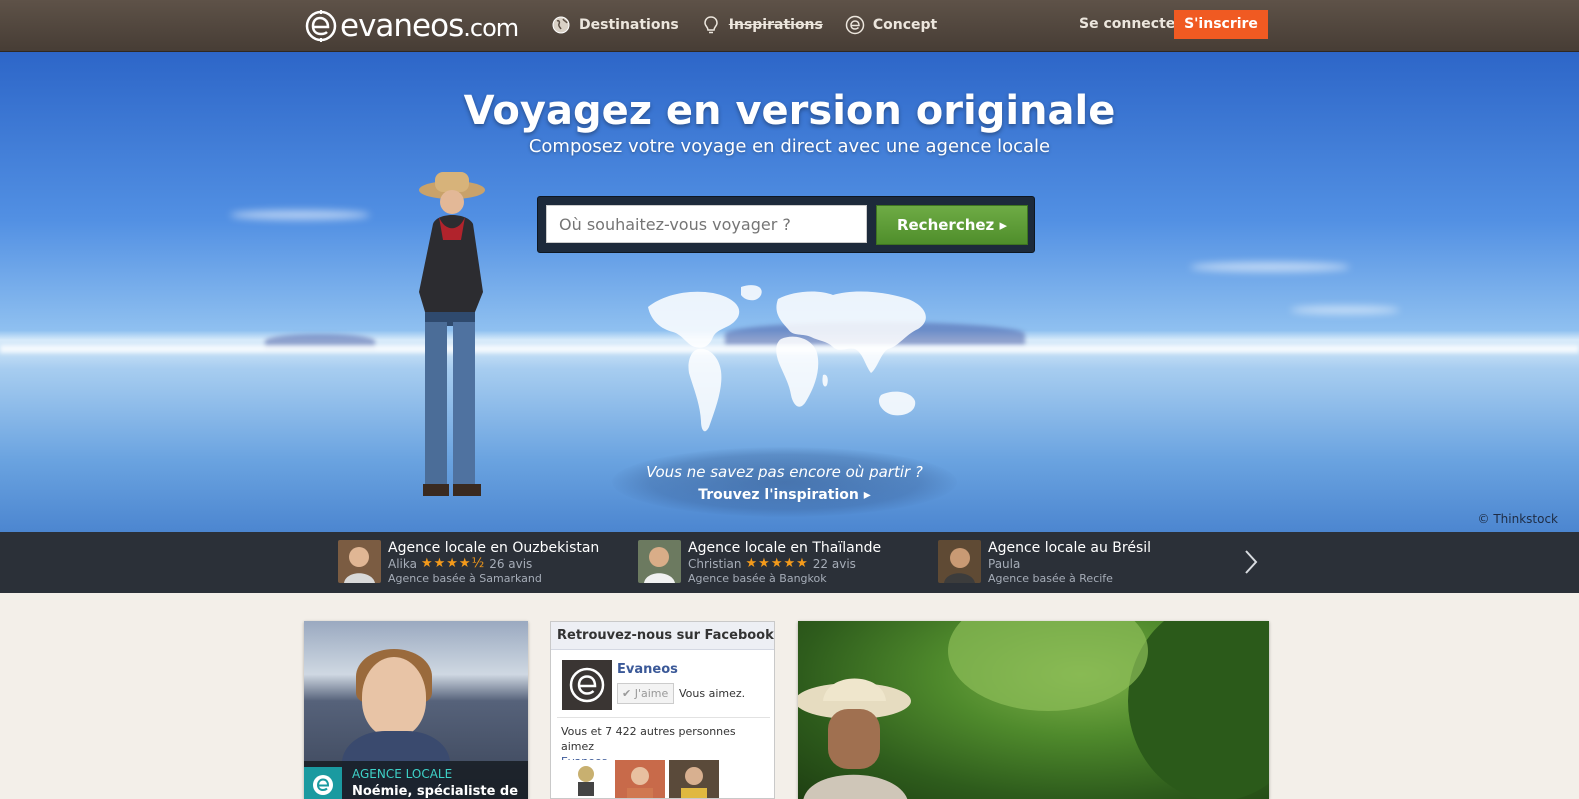  Describe the element at coordinates (645, 693) in the screenshot. I see `facebook-like-button: ✔ J'aime` at that location.